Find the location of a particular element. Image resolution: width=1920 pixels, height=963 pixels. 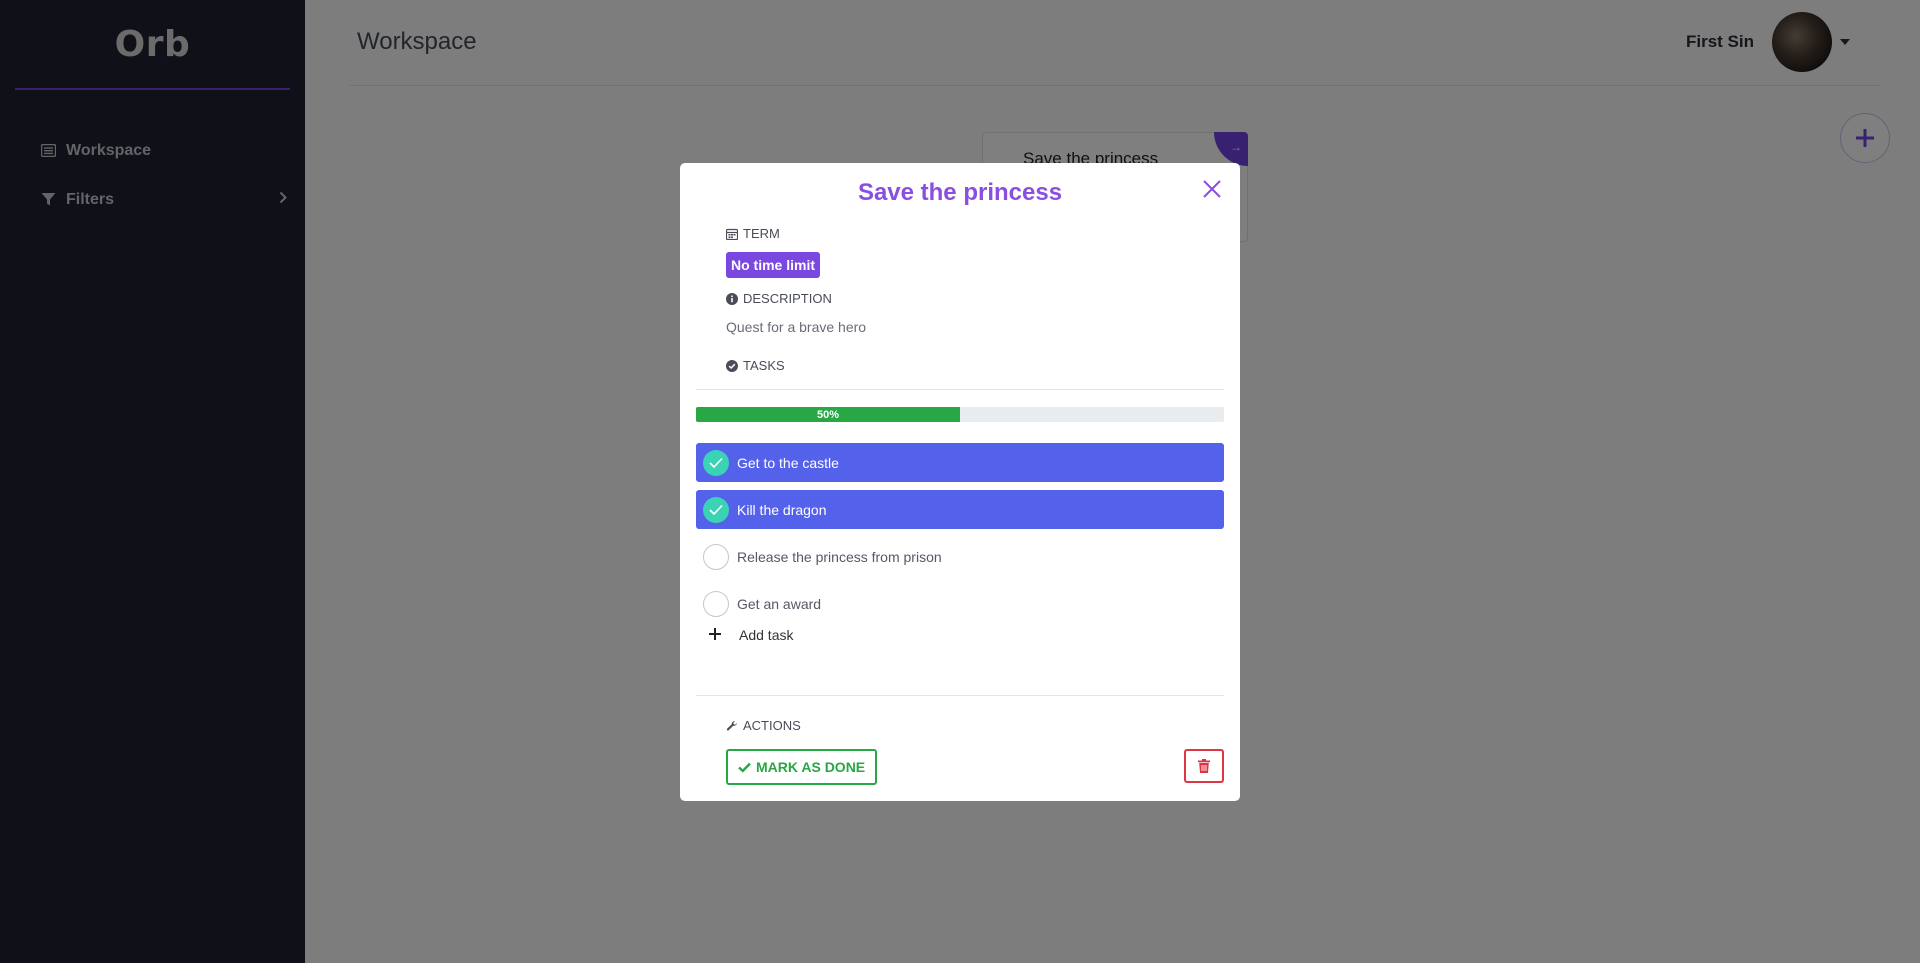

task-label: Kill the dragon is located at coordinates (782, 509).